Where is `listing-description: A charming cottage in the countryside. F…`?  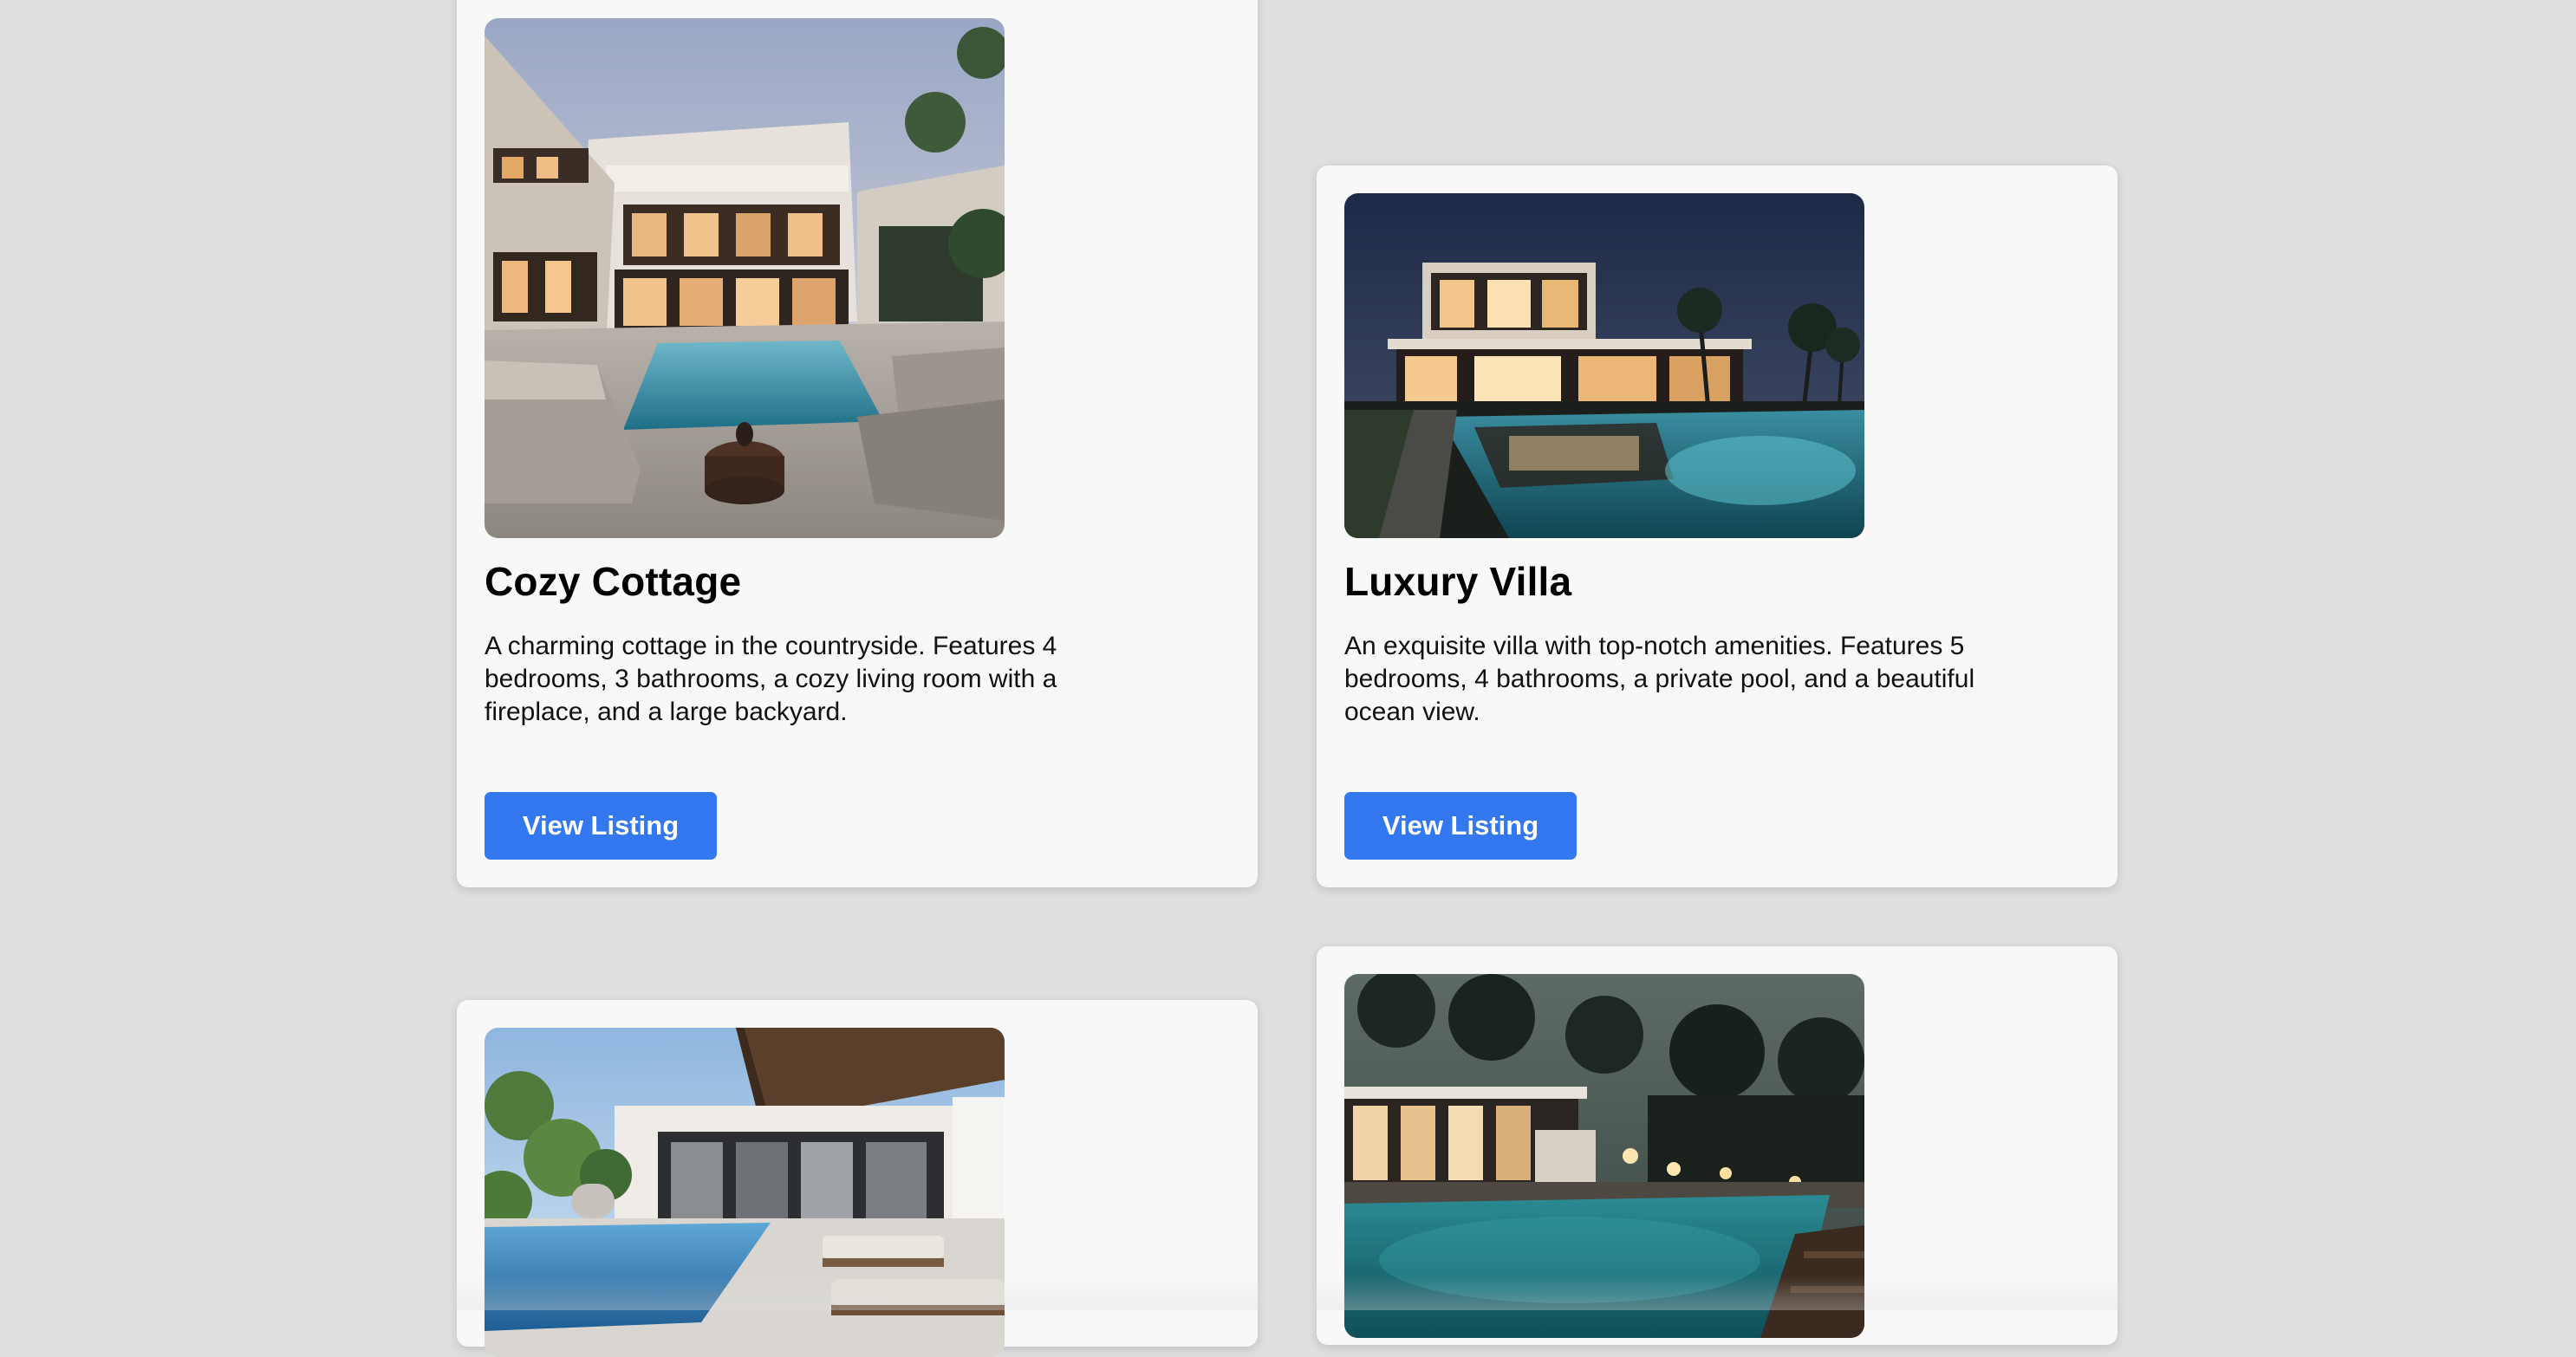
listing-description: A charming cottage in the countryside. F… is located at coordinates (823, 679).